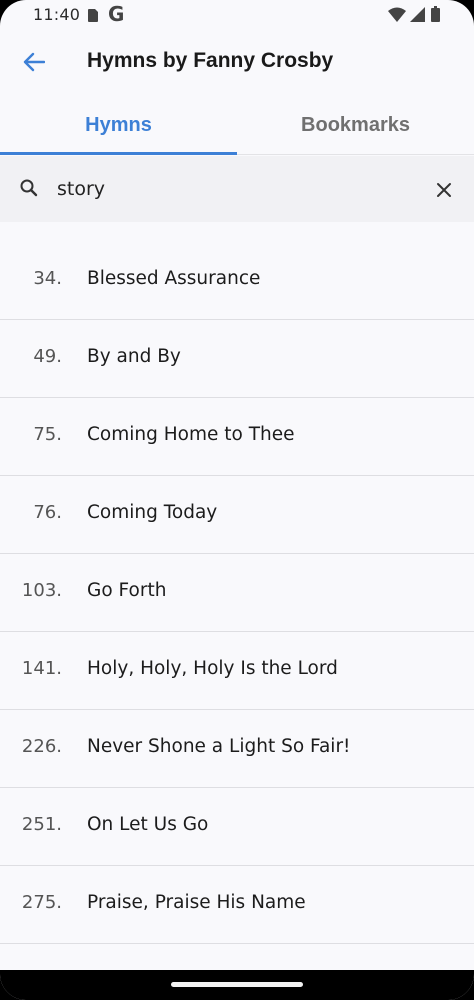 The width and height of the screenshot is (474, 1000). I want to click on list-item: 226. Never Shone a Light So Fair!, so click(237, 749).